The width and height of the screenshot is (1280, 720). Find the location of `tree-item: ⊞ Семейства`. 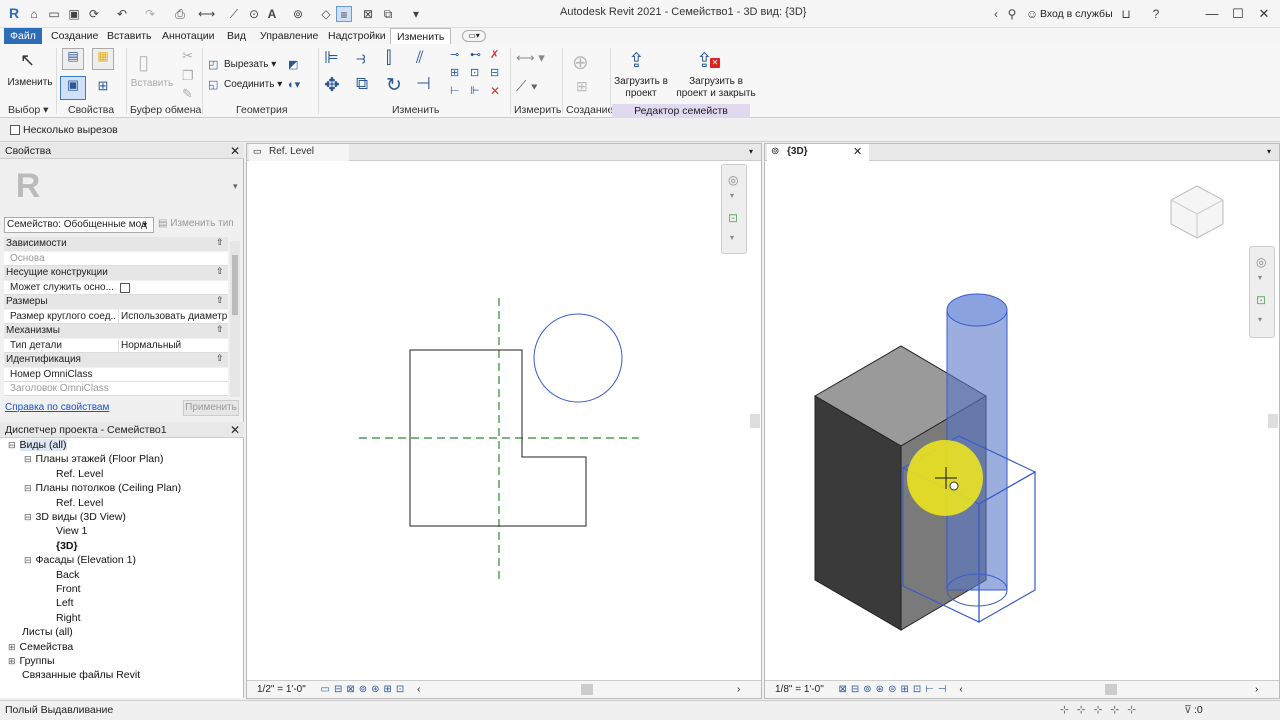

tree-item: ⊞ Семейства is located at coordinates (40, 647).